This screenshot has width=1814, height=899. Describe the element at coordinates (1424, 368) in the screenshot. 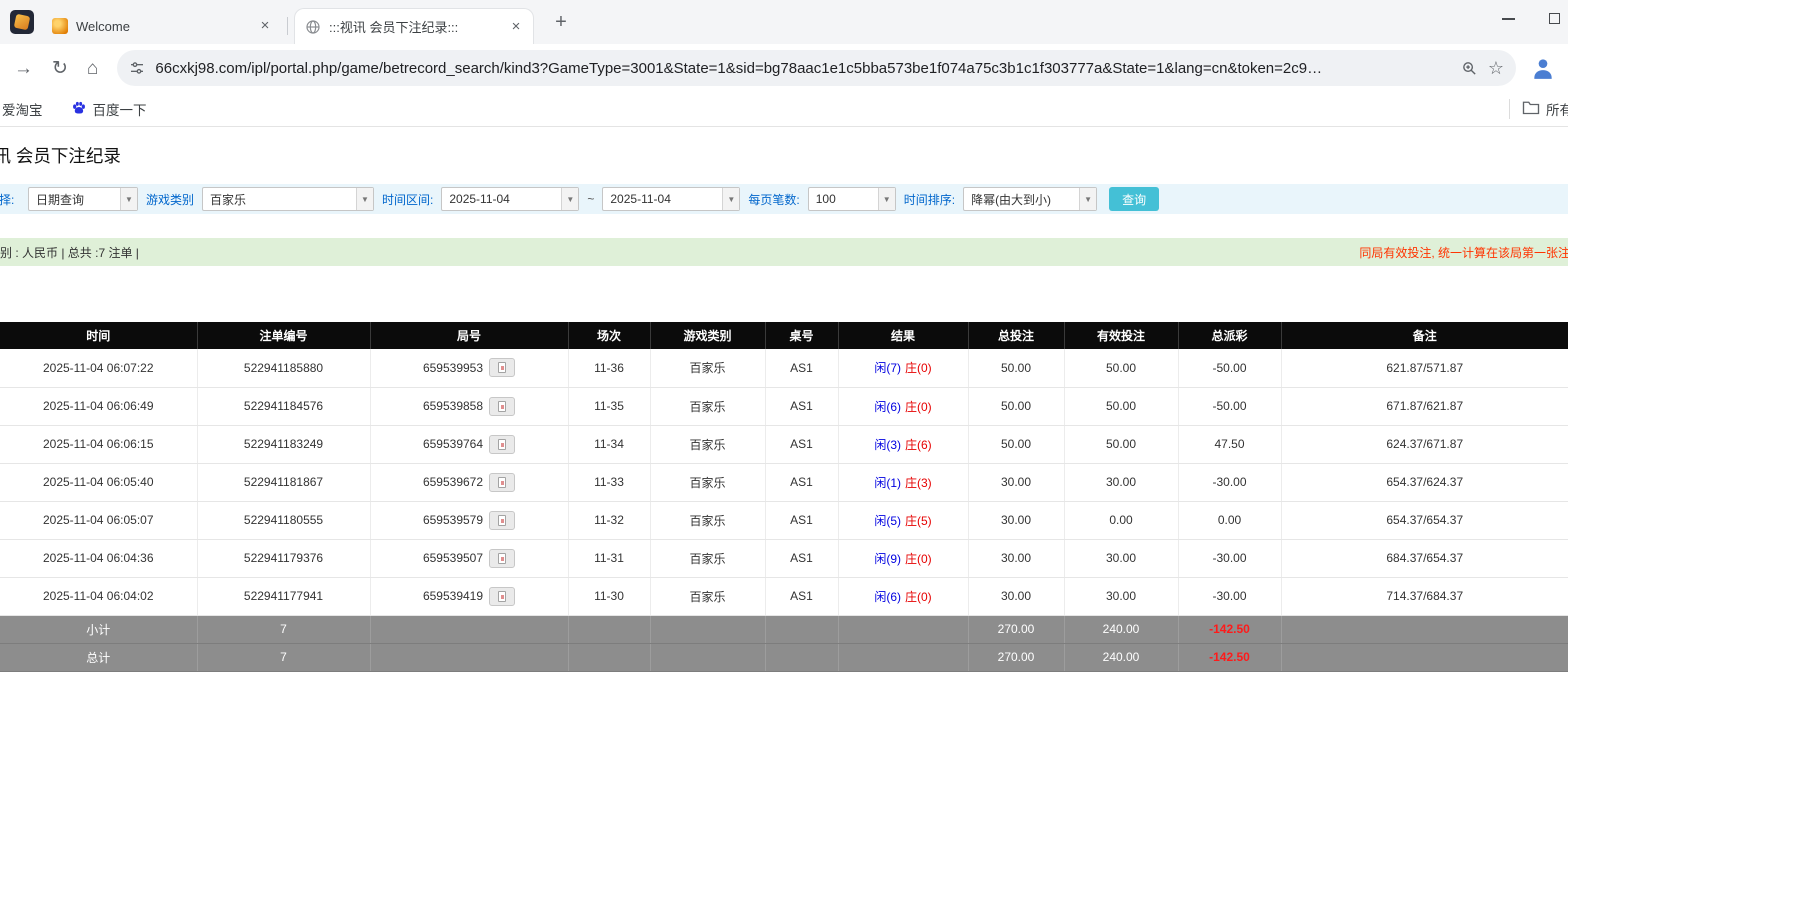

I see `cell-note: 621.87/571.87` at that location.